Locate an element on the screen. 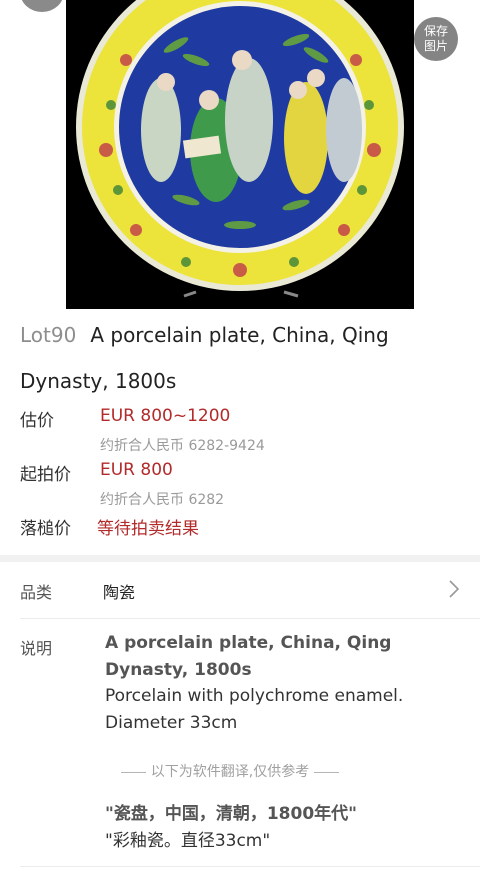 The width and height of the screenshot is (480, 882). translation-title: "瓷盘，中国，清朝，1800年代" is located at coordinates (231, 814).